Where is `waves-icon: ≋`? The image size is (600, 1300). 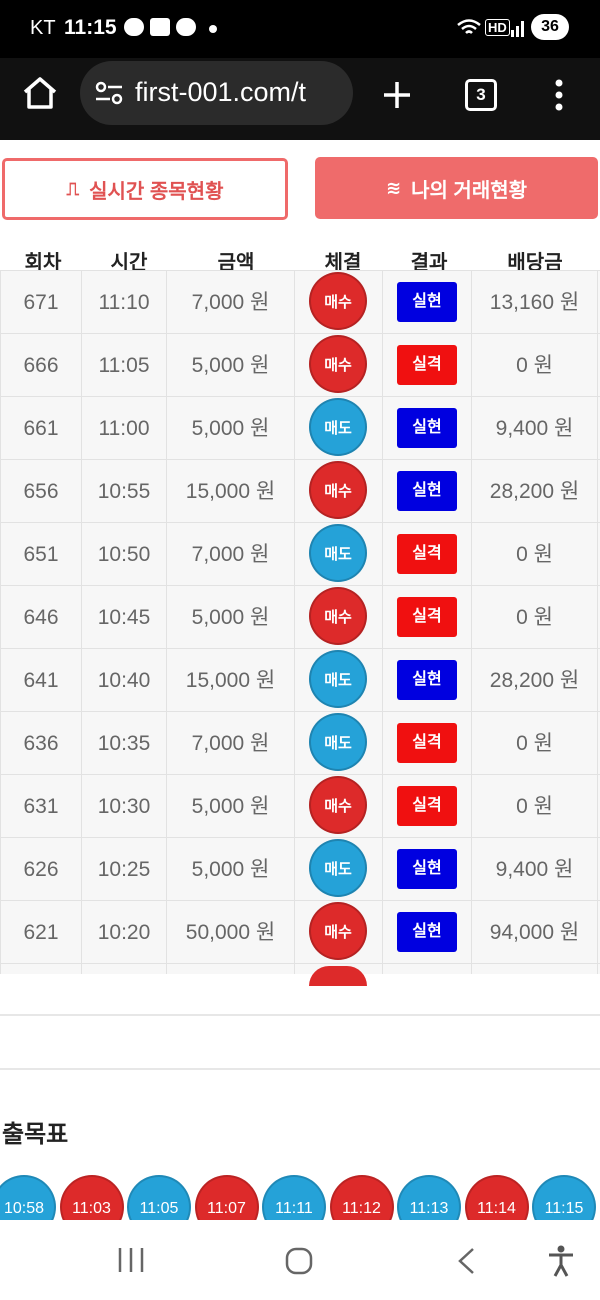
waves-icon: ≋ is located at coordinates (393, 187).